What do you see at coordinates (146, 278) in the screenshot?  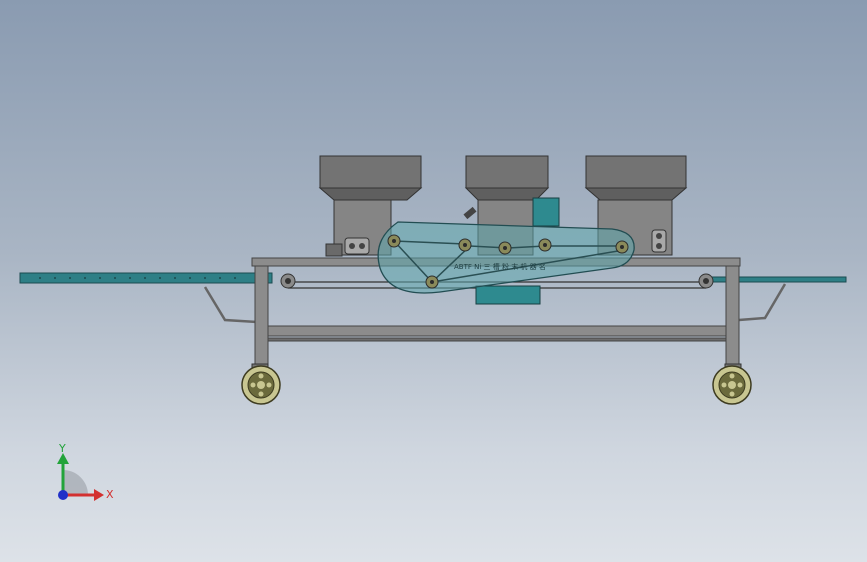 I see `left-outfeed-conveyor` at bounding box center [146, 278].